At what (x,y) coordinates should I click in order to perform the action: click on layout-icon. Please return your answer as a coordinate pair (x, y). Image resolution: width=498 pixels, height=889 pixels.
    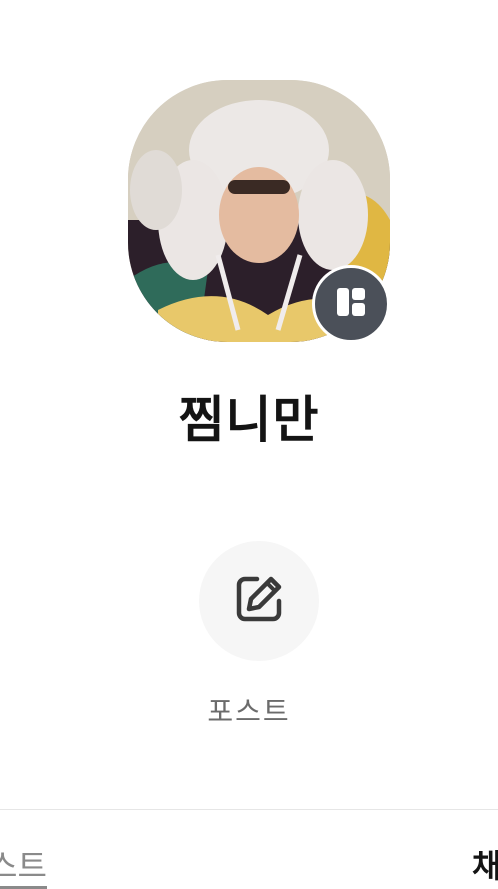
    Looking at the image, I should click on (351, 304).